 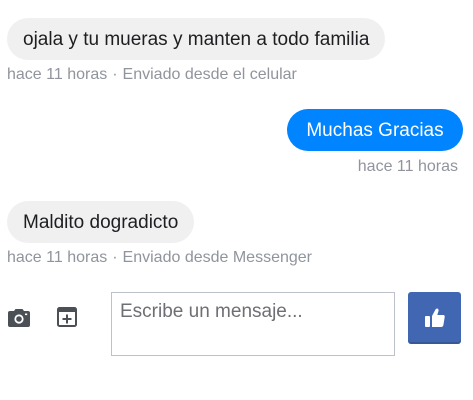 I want to click on message-source: Enviado desde el celular, so click(x=209, y=74).